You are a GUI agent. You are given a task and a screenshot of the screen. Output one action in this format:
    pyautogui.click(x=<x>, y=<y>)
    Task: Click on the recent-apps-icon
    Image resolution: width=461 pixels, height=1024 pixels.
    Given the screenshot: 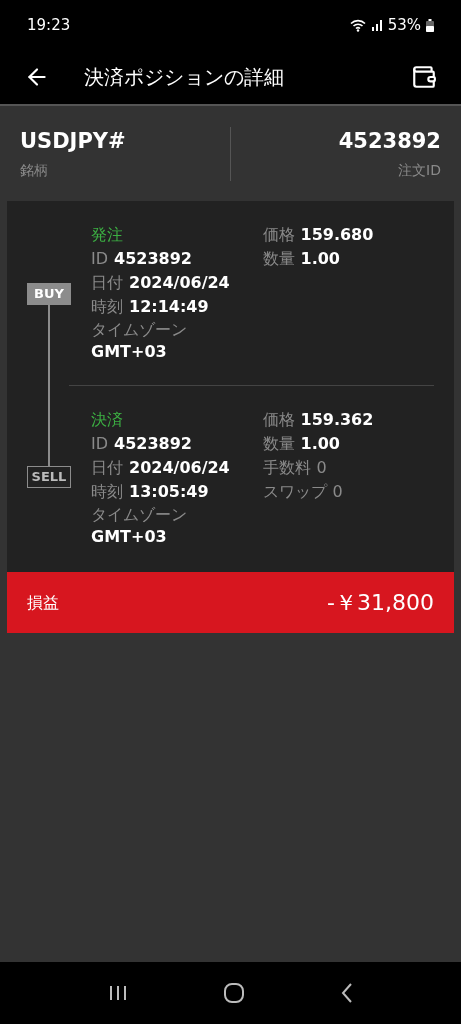 What is the action you would take?
    pyautogui.click(x=117, y=993)
    